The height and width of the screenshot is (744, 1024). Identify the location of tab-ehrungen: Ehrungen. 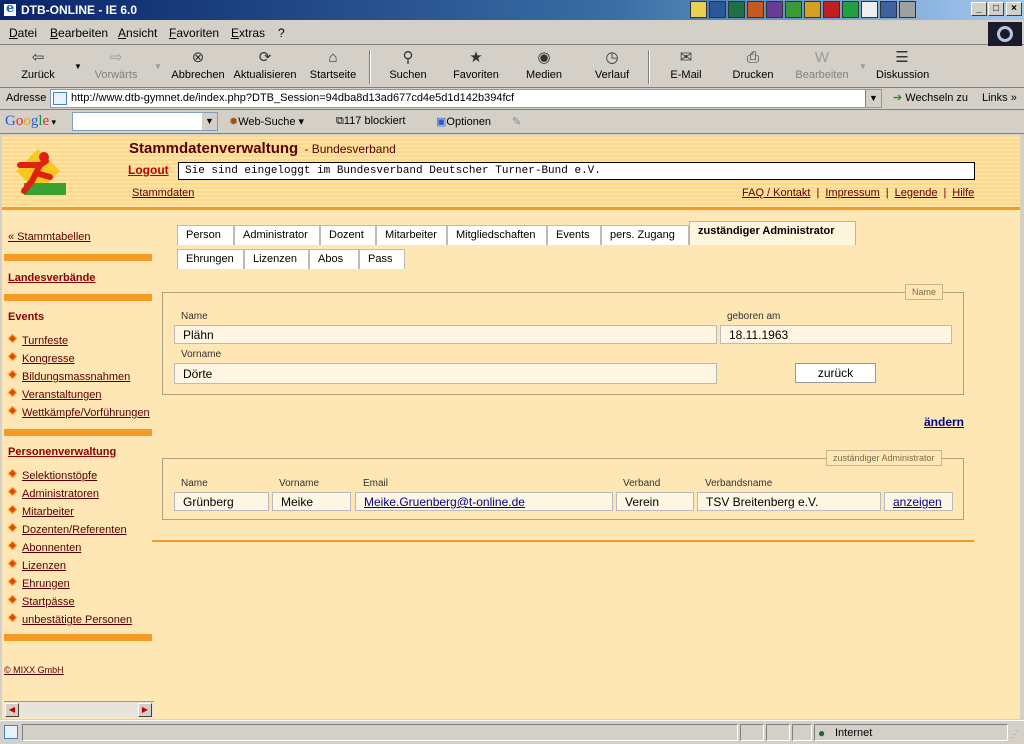
(210, 259).